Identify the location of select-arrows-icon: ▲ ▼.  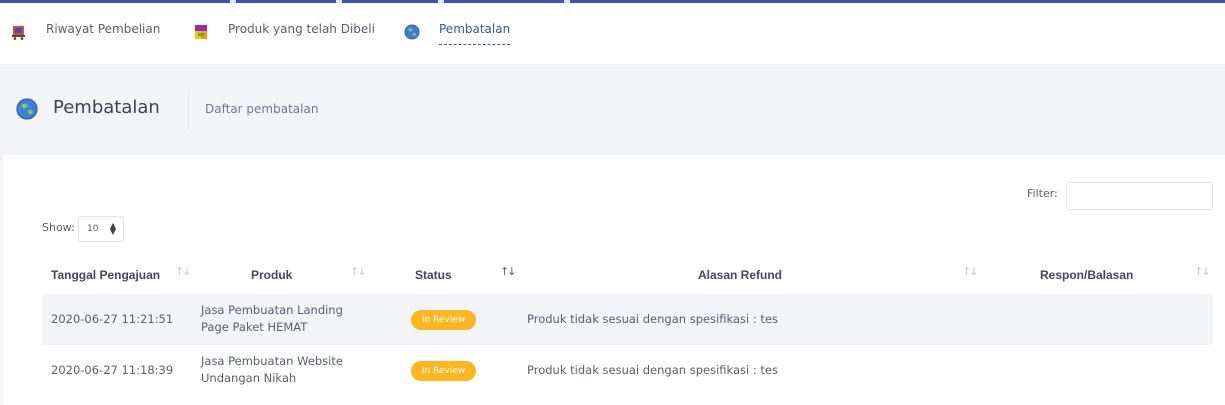
(112, 228).